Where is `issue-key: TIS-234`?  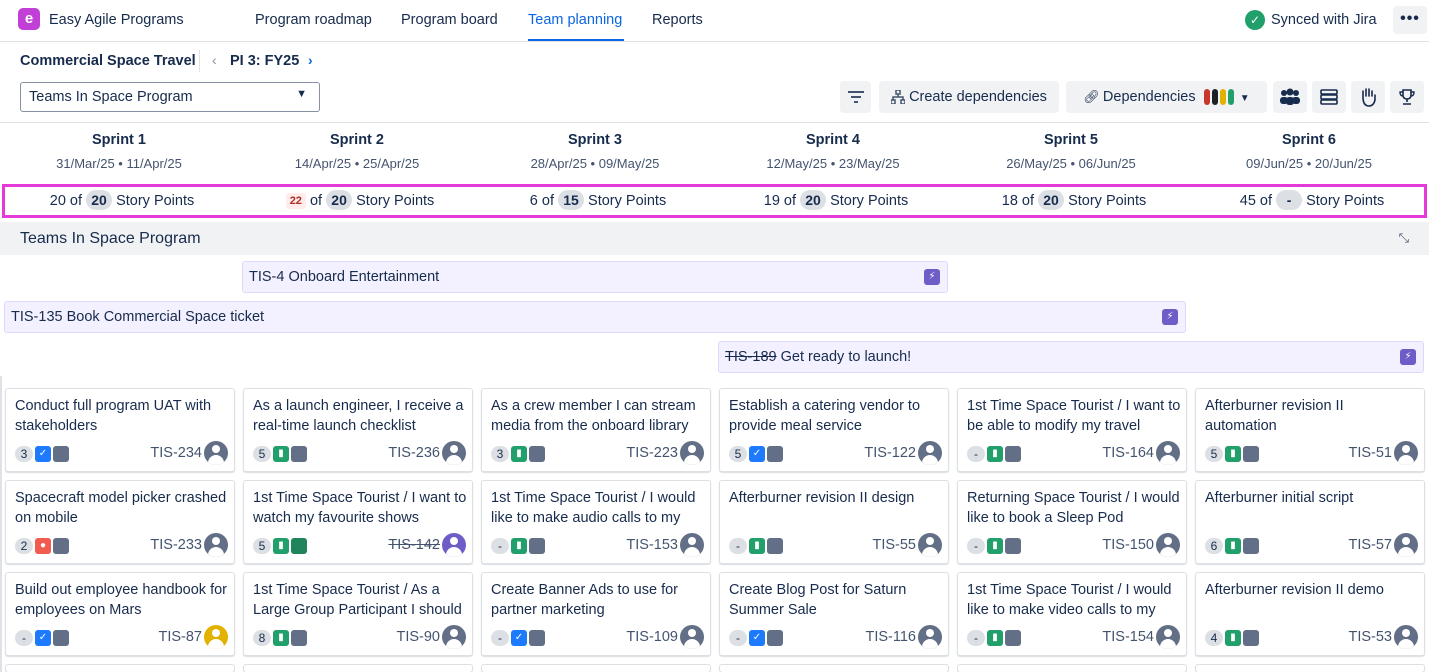 issue-key: TIS-234 is located at coordinates (176, 453).